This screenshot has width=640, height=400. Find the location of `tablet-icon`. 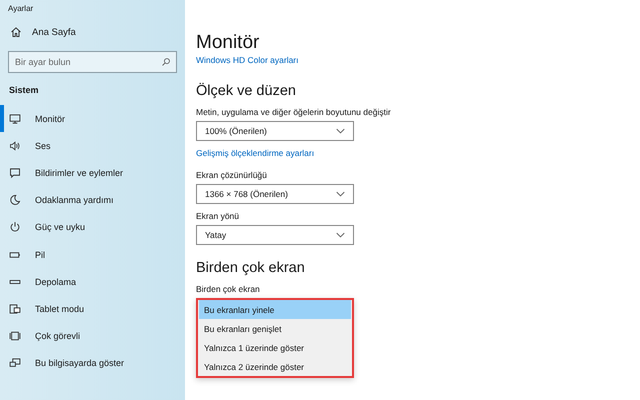

tablet-icon is located at coordinates (15, 308).